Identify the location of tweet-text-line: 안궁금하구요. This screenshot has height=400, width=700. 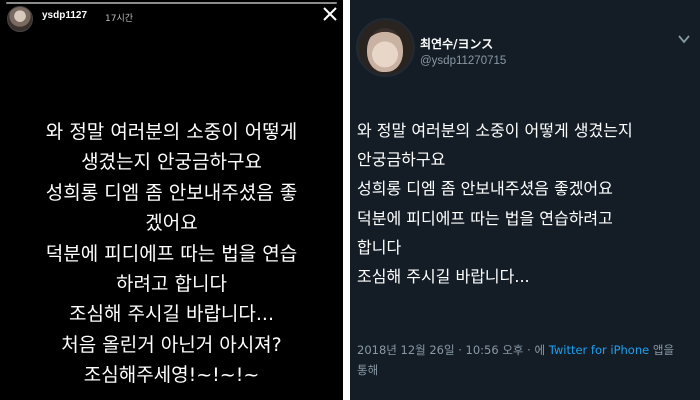
(401, 160).